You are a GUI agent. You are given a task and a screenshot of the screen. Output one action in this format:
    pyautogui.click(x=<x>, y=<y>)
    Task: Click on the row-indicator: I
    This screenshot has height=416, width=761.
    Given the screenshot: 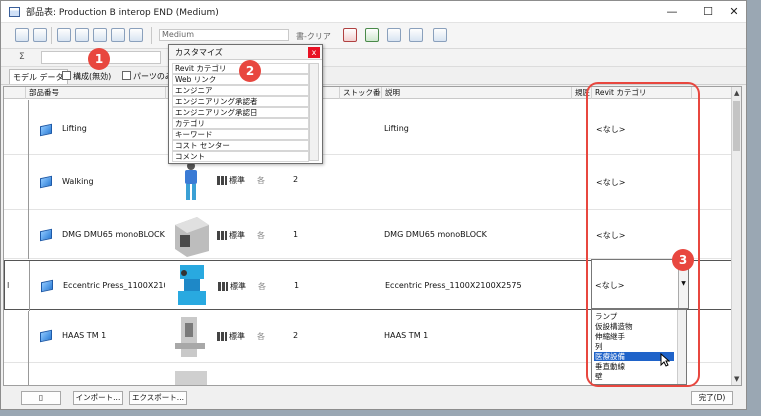 What is the action you would take?
    pyautogui.click(x=8, y=285)
    